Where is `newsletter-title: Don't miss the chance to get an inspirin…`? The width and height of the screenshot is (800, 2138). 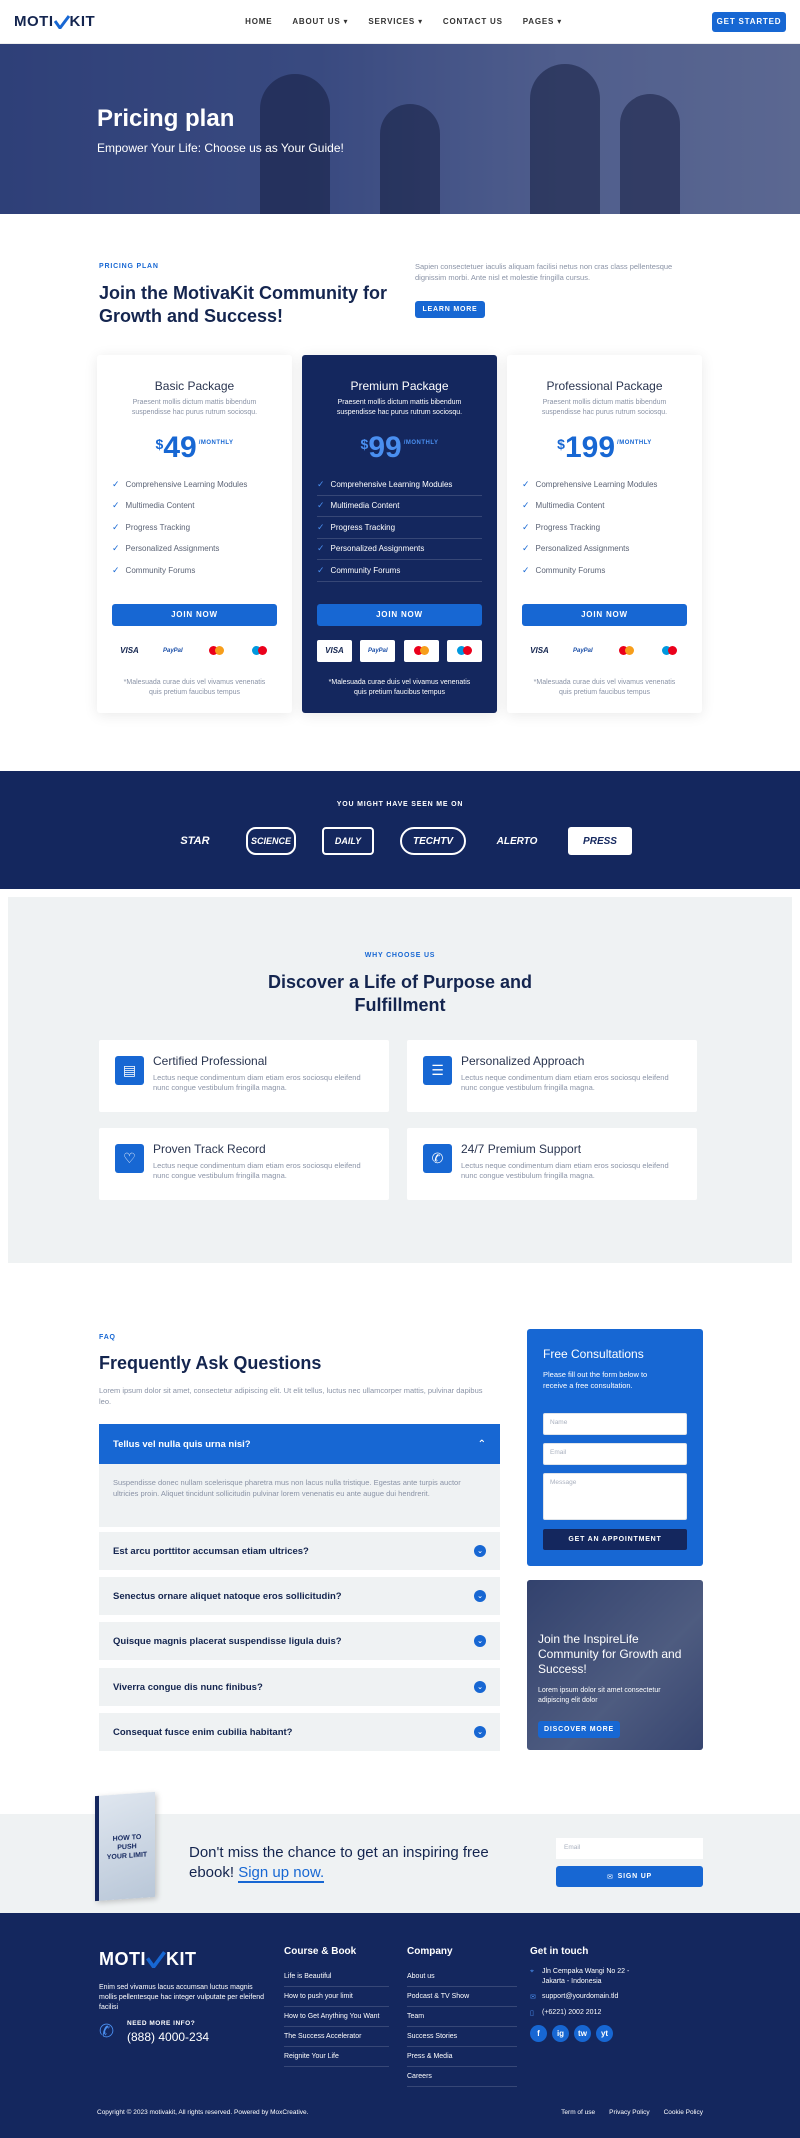 newsletter-title: Don't miss the chance to get an inspirin… is located at coordinates (359, 1863).